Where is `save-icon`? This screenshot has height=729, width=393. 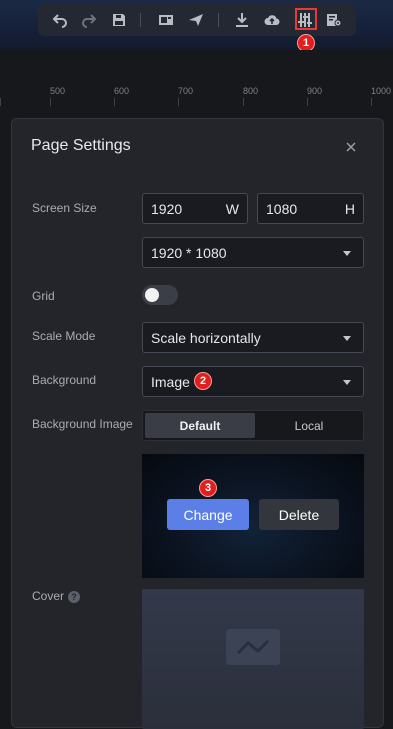
save-icon is located at coordinates (119, 20).